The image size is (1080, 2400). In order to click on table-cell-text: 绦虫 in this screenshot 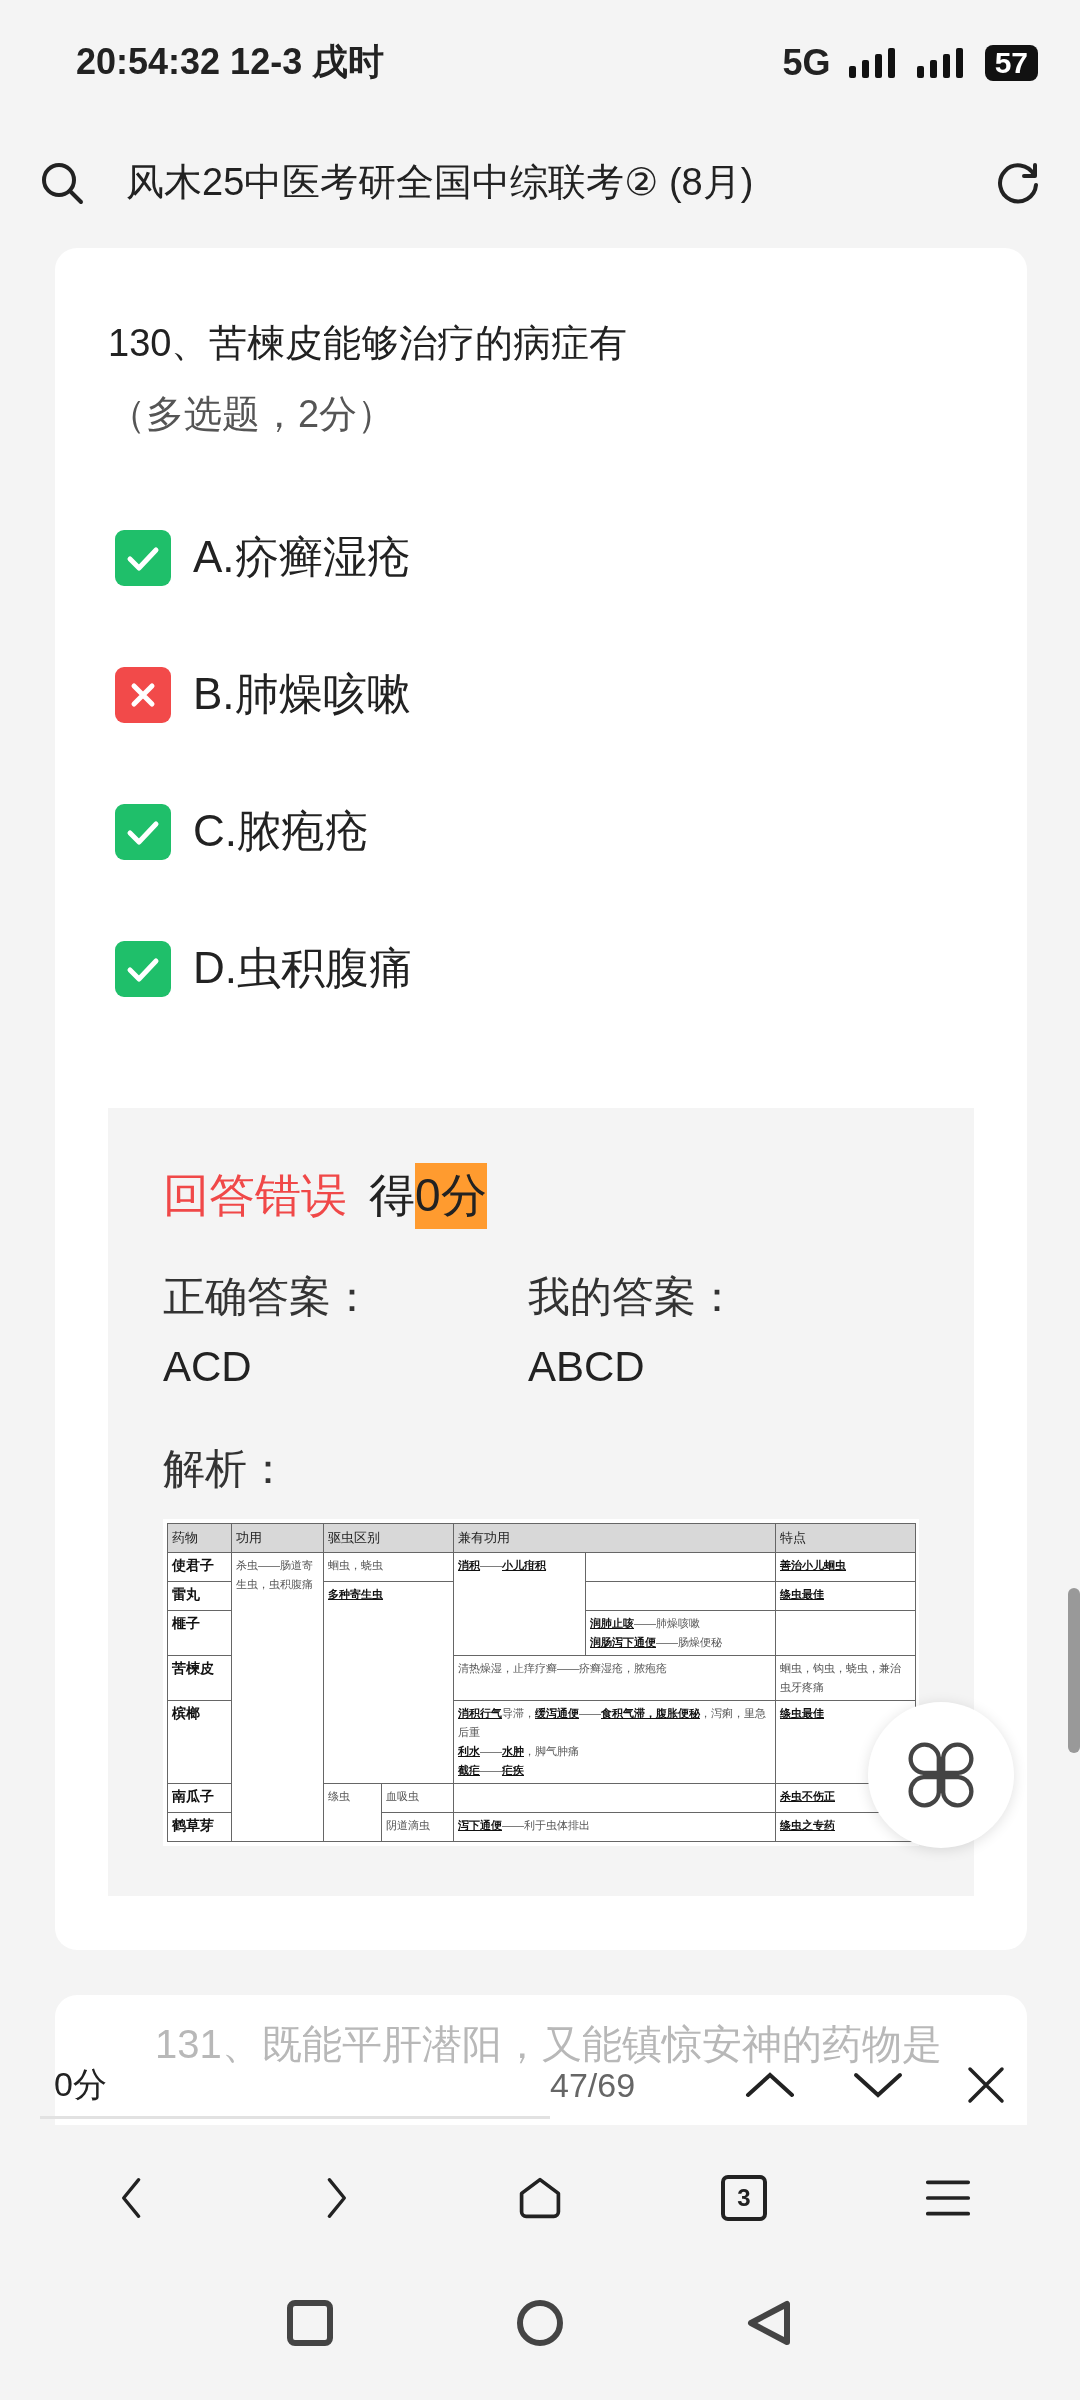, I will do `click(339, 1796)`.